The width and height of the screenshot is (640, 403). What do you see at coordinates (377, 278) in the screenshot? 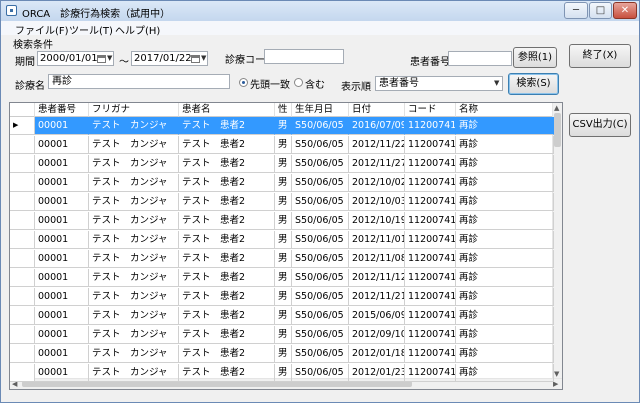
I see `cell-date: 2012/11/12` at bounding box center [377, 278].